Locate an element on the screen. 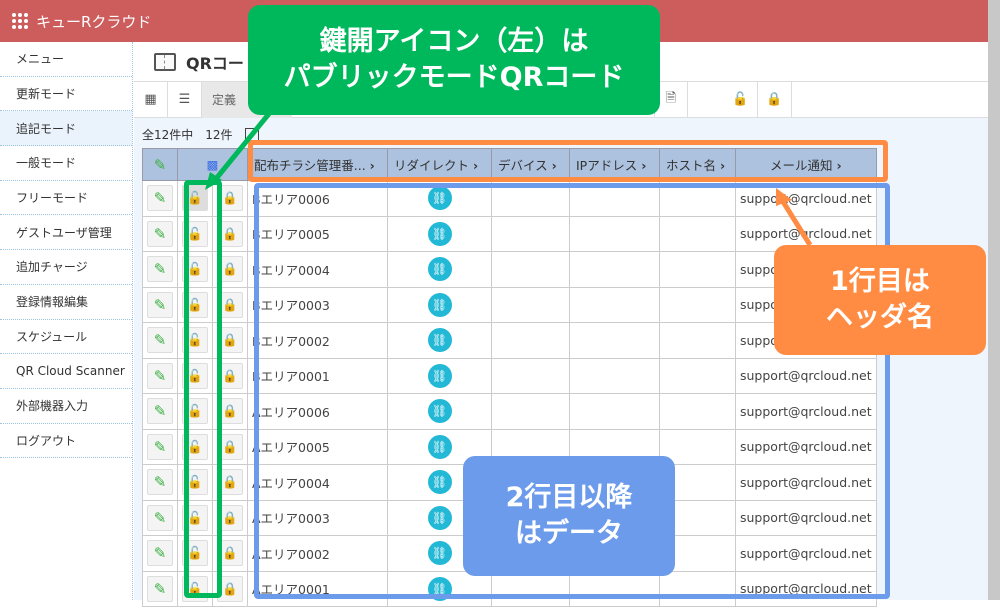  orange-arrow is located at coordinates (796, 222).